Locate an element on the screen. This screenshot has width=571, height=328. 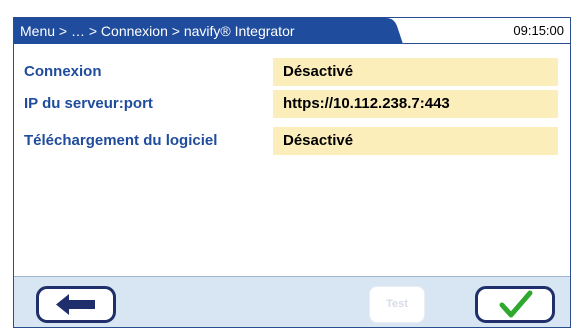
setting-row-software-download: Téléchargement du logiciel Désactivé is located at coordinates (292, 141).